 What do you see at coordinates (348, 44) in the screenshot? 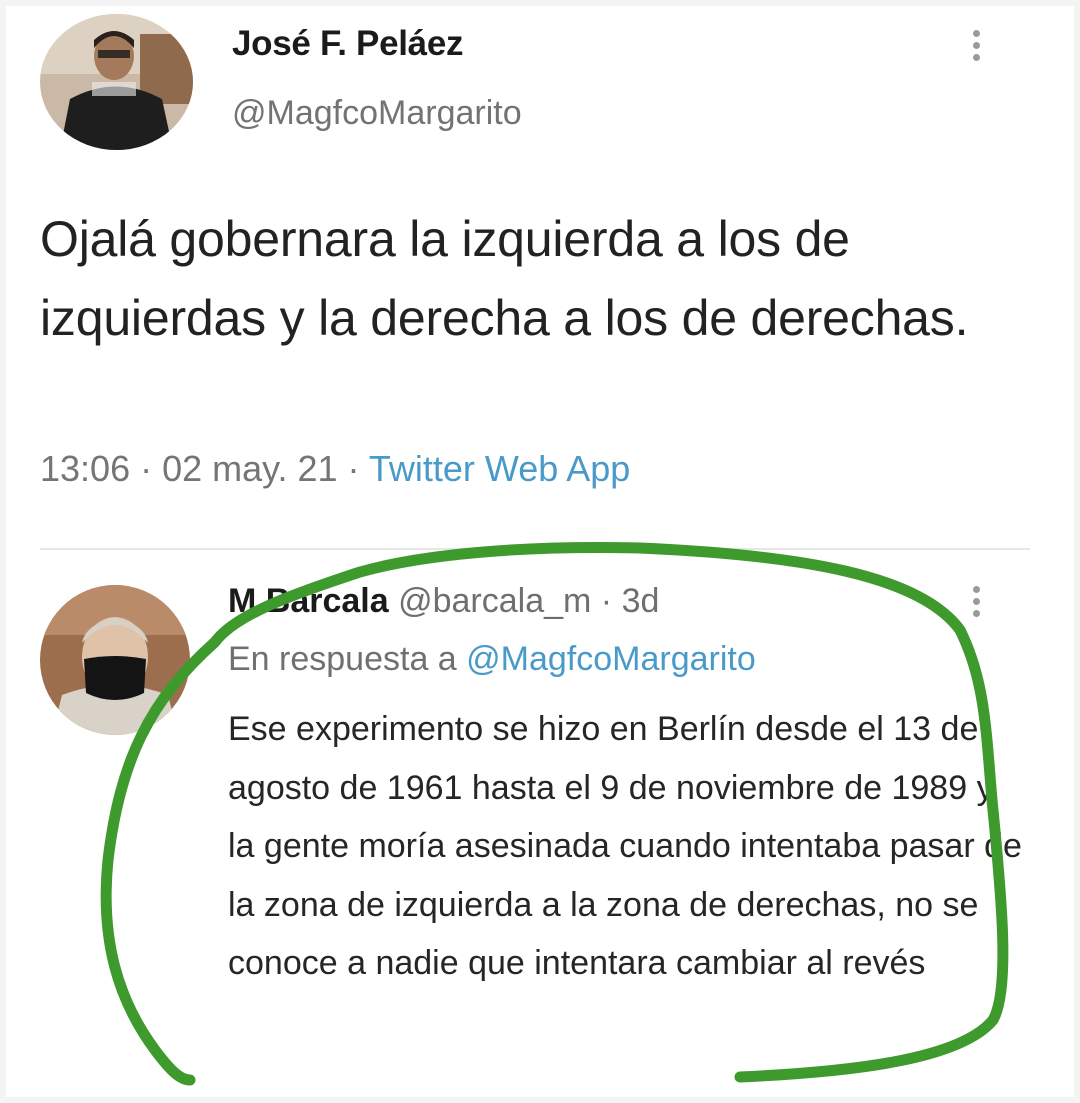
I see `author-name: José F. Peláez` at bounding box center [348, 44].